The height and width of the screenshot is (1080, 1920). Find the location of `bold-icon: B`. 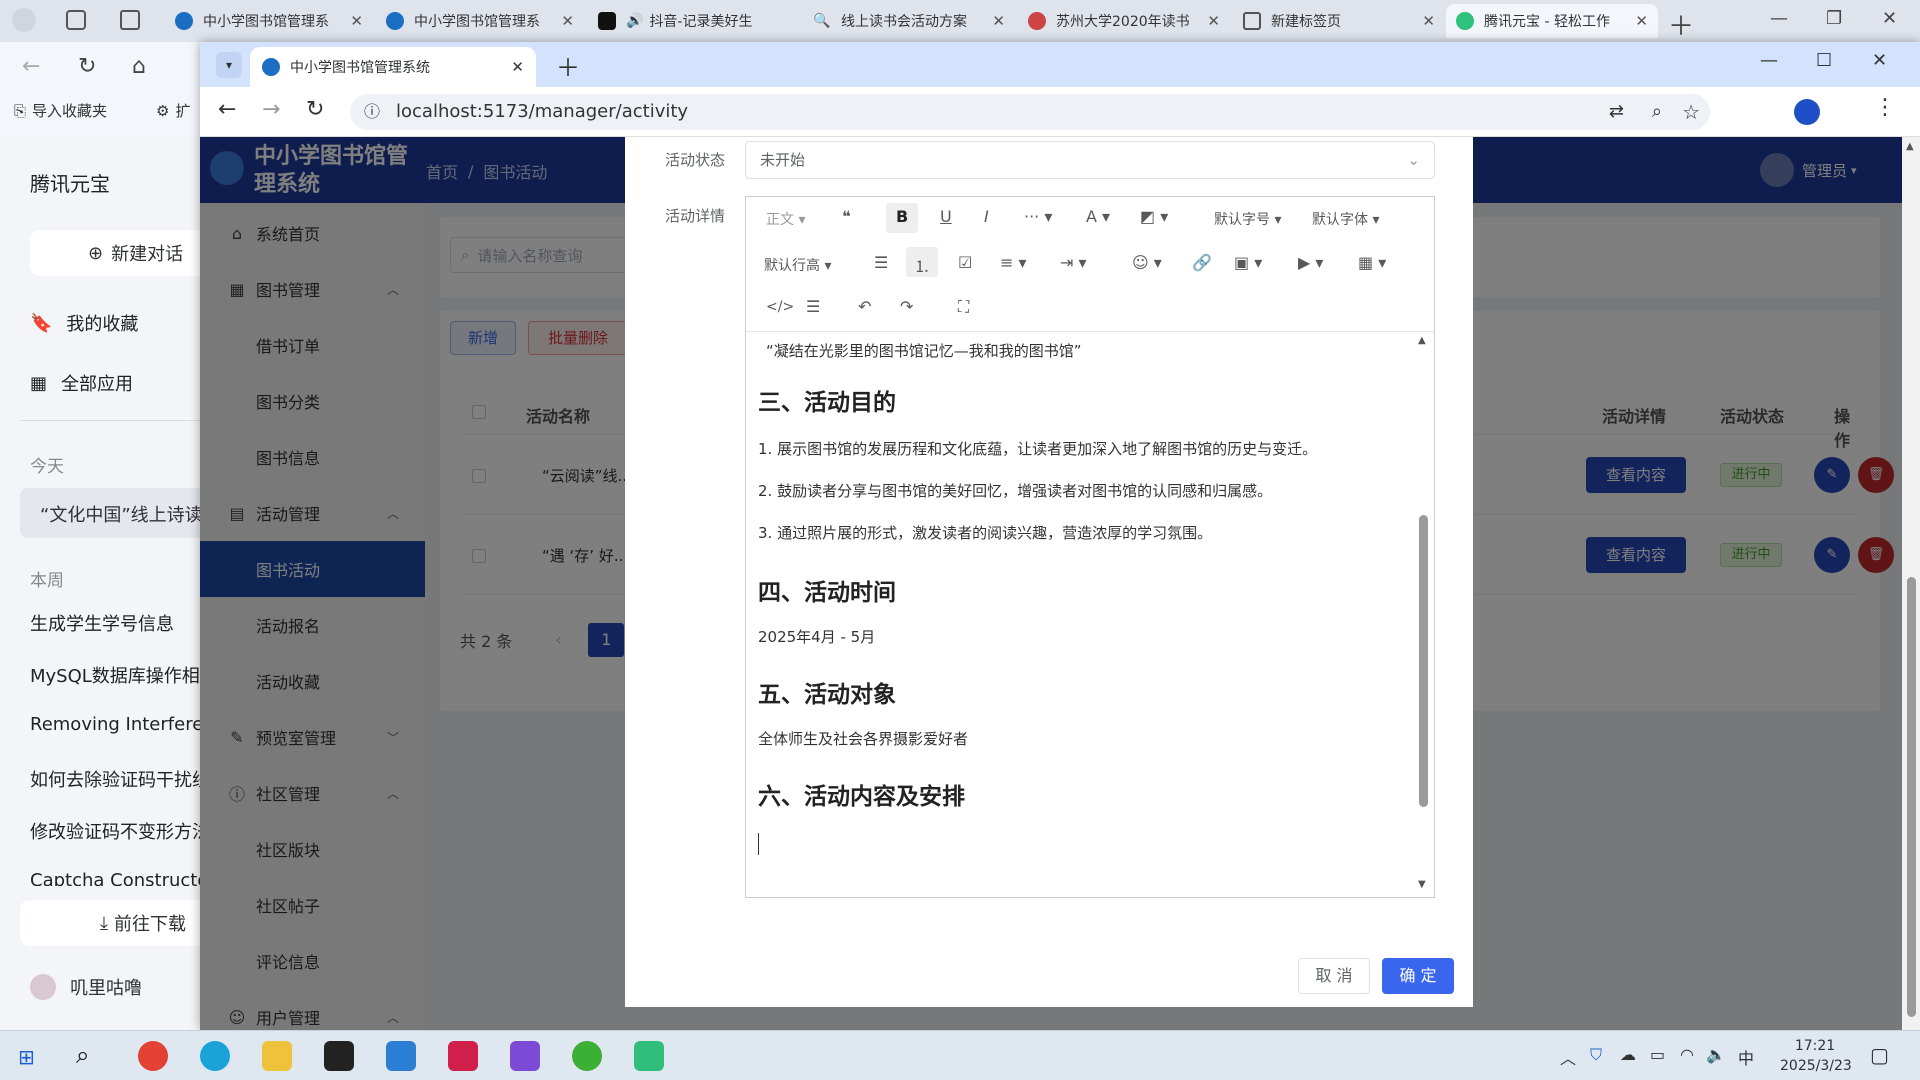

bold-icon: B is located at coordinates (902, 216).